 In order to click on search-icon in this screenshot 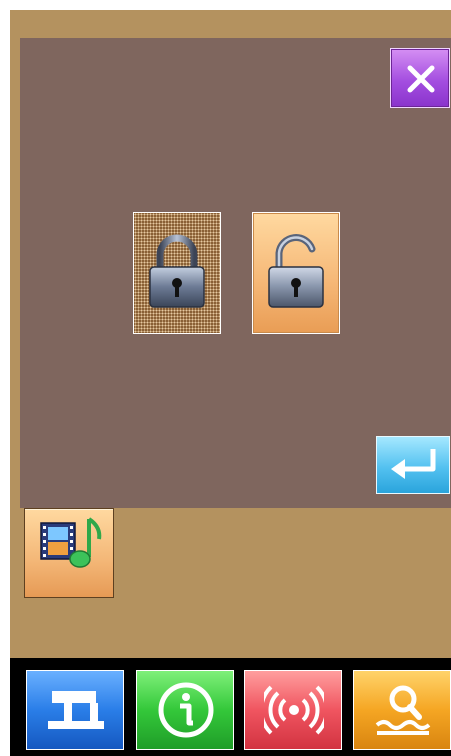, I will do `click(403, 710)`.